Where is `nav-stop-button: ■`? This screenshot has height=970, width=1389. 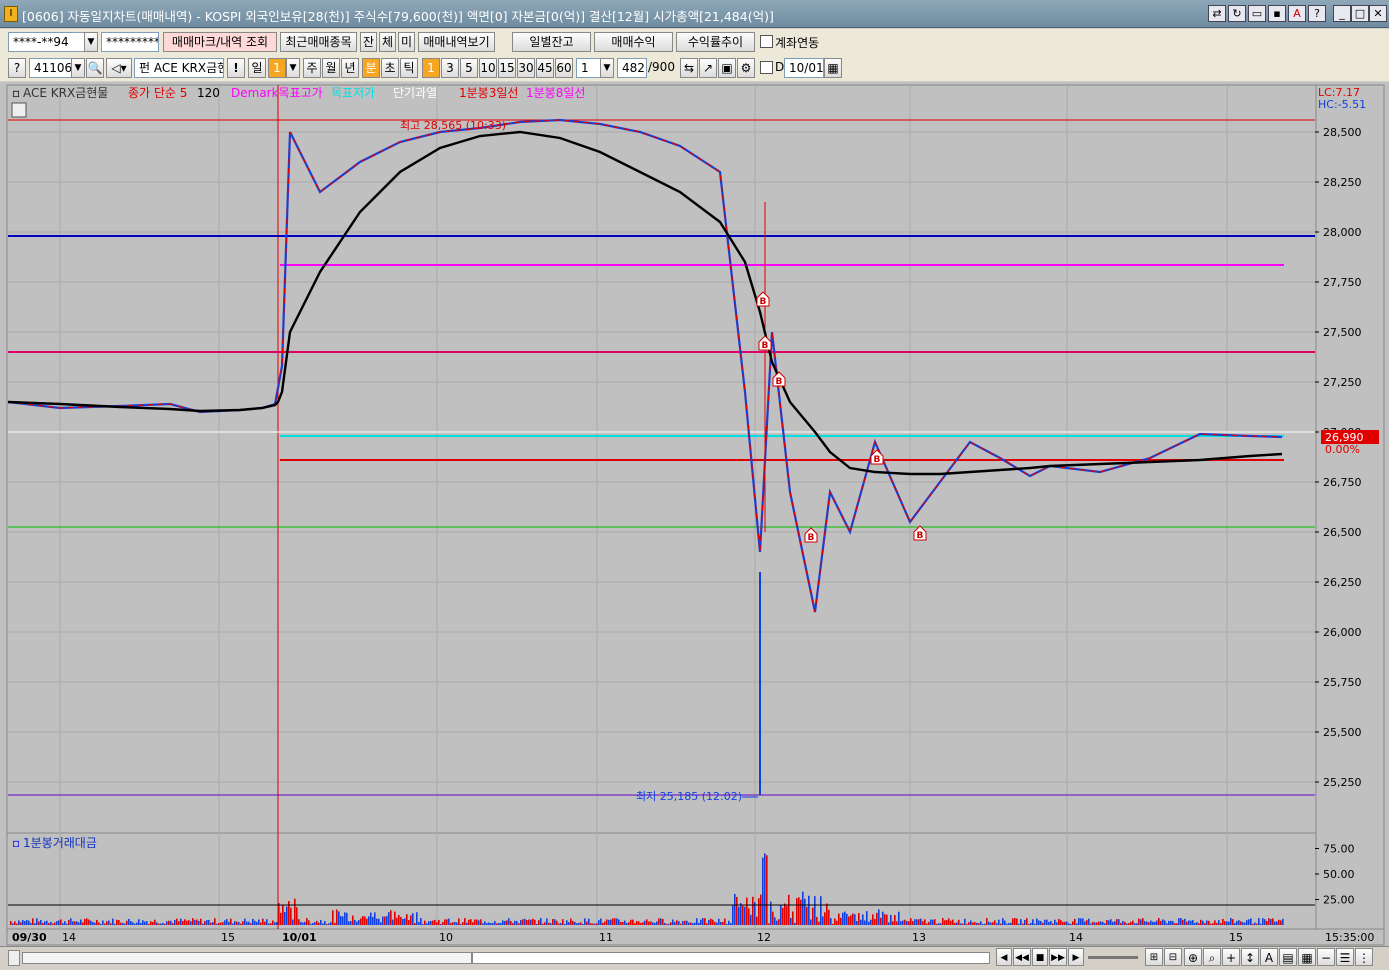
nav-stop-button: ■ is located at coordinates (1040, 957).